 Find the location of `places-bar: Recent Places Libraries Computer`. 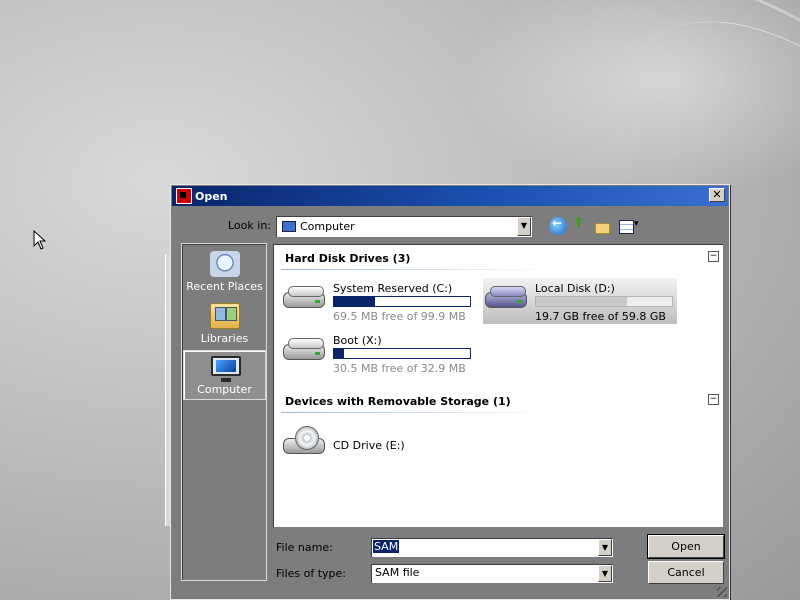

places-bar: Recent Places Libraries Computer is located at coordinates (224, 412).